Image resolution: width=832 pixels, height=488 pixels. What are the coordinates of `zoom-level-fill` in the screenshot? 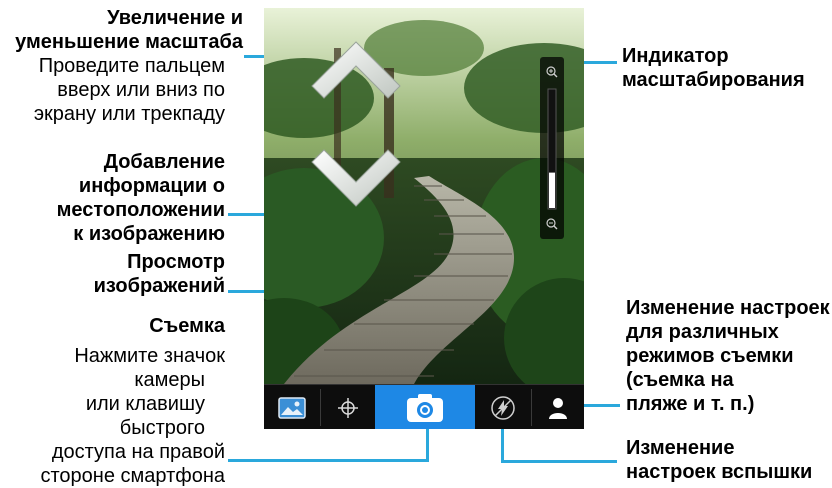 It's located at (552, 190).